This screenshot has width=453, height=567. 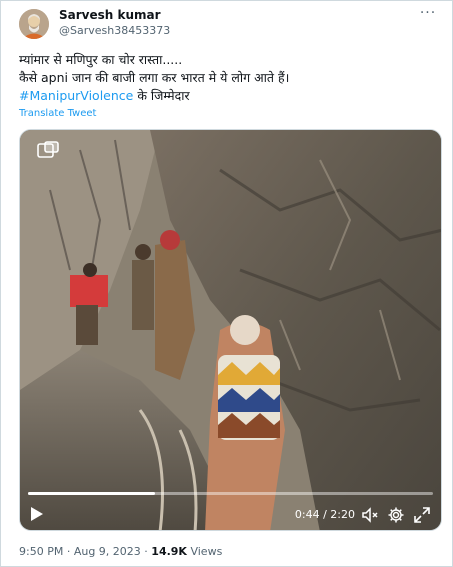 I want to click on play-icon, so click(x=36, y=514).